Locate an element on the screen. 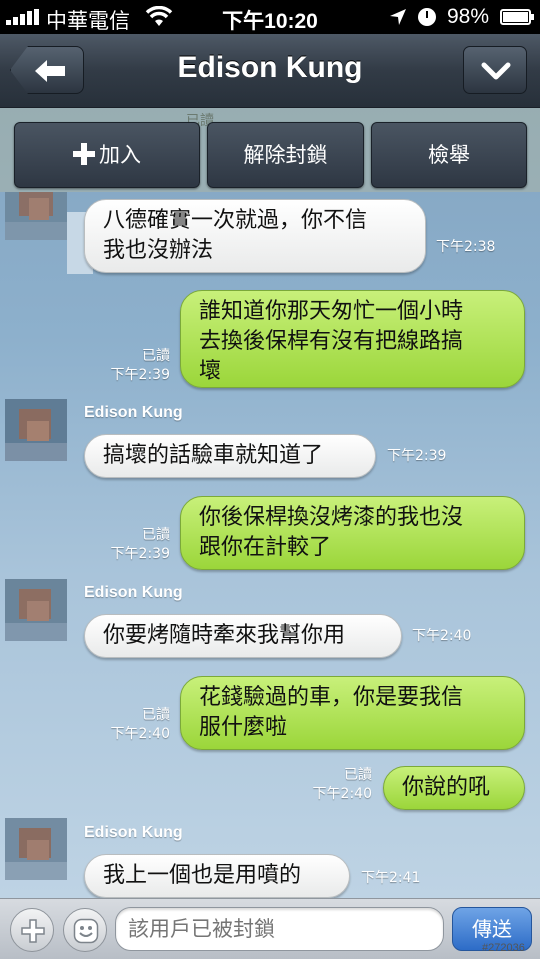  message-line: 你後保桿換沒烤漆的我也沒 is located at coordinates (331, 517).